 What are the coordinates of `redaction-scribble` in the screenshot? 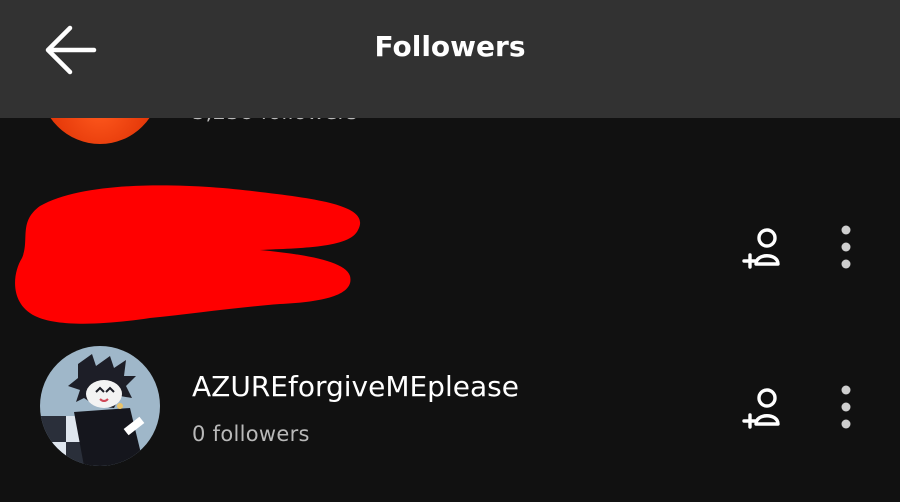 It's located at (188, 254).